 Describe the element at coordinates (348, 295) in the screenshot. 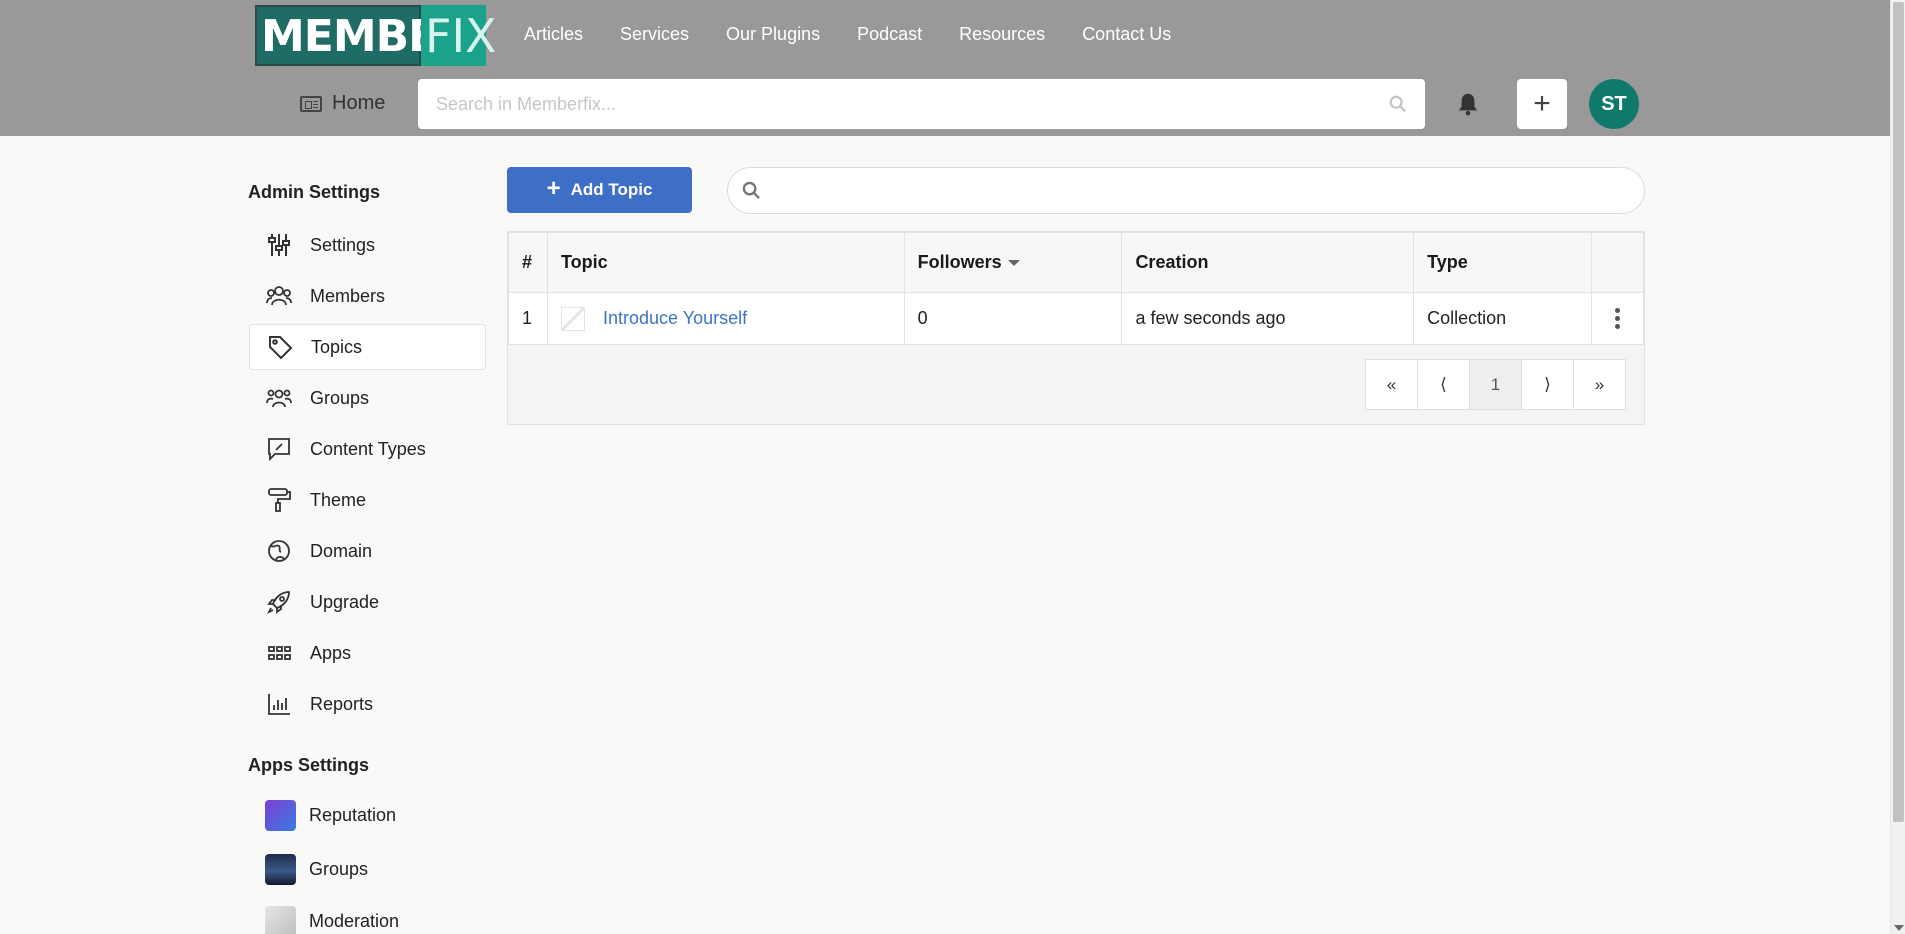

I see `sidebar-item-label: Members` at that location.